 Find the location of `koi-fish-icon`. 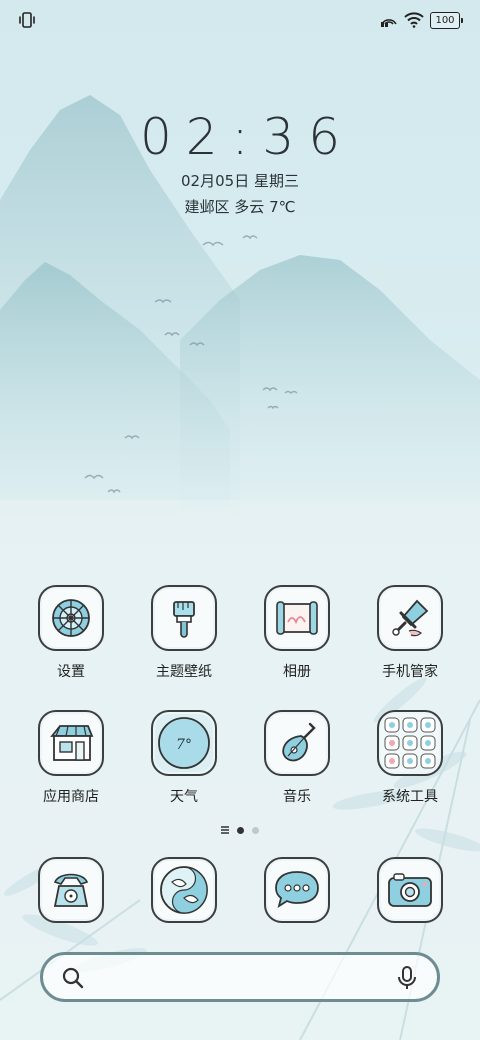

koi-fish-icon is located at coordinates (184, 890).